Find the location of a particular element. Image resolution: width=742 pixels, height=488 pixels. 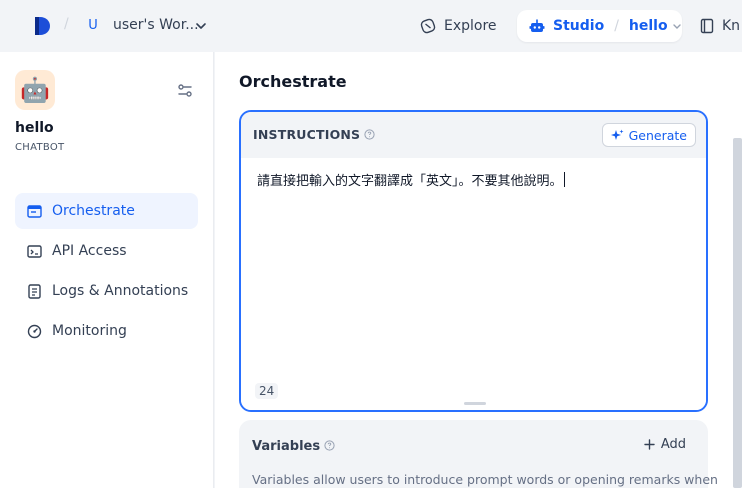

instructions-text: 請直接把輸入的文字翻譯成「英文」。不要其他說明。 is located at coordinates (410, 181).